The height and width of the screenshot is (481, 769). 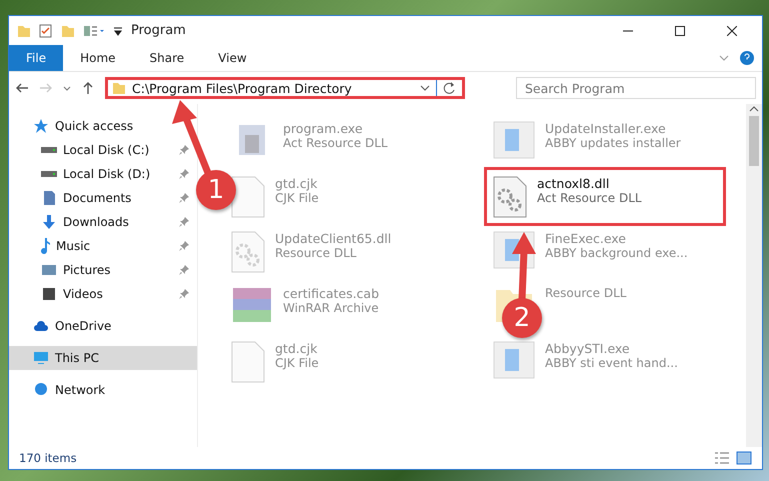 I want to click on file-name: UpdateInstaller.exe, so click(x=606, y=128).